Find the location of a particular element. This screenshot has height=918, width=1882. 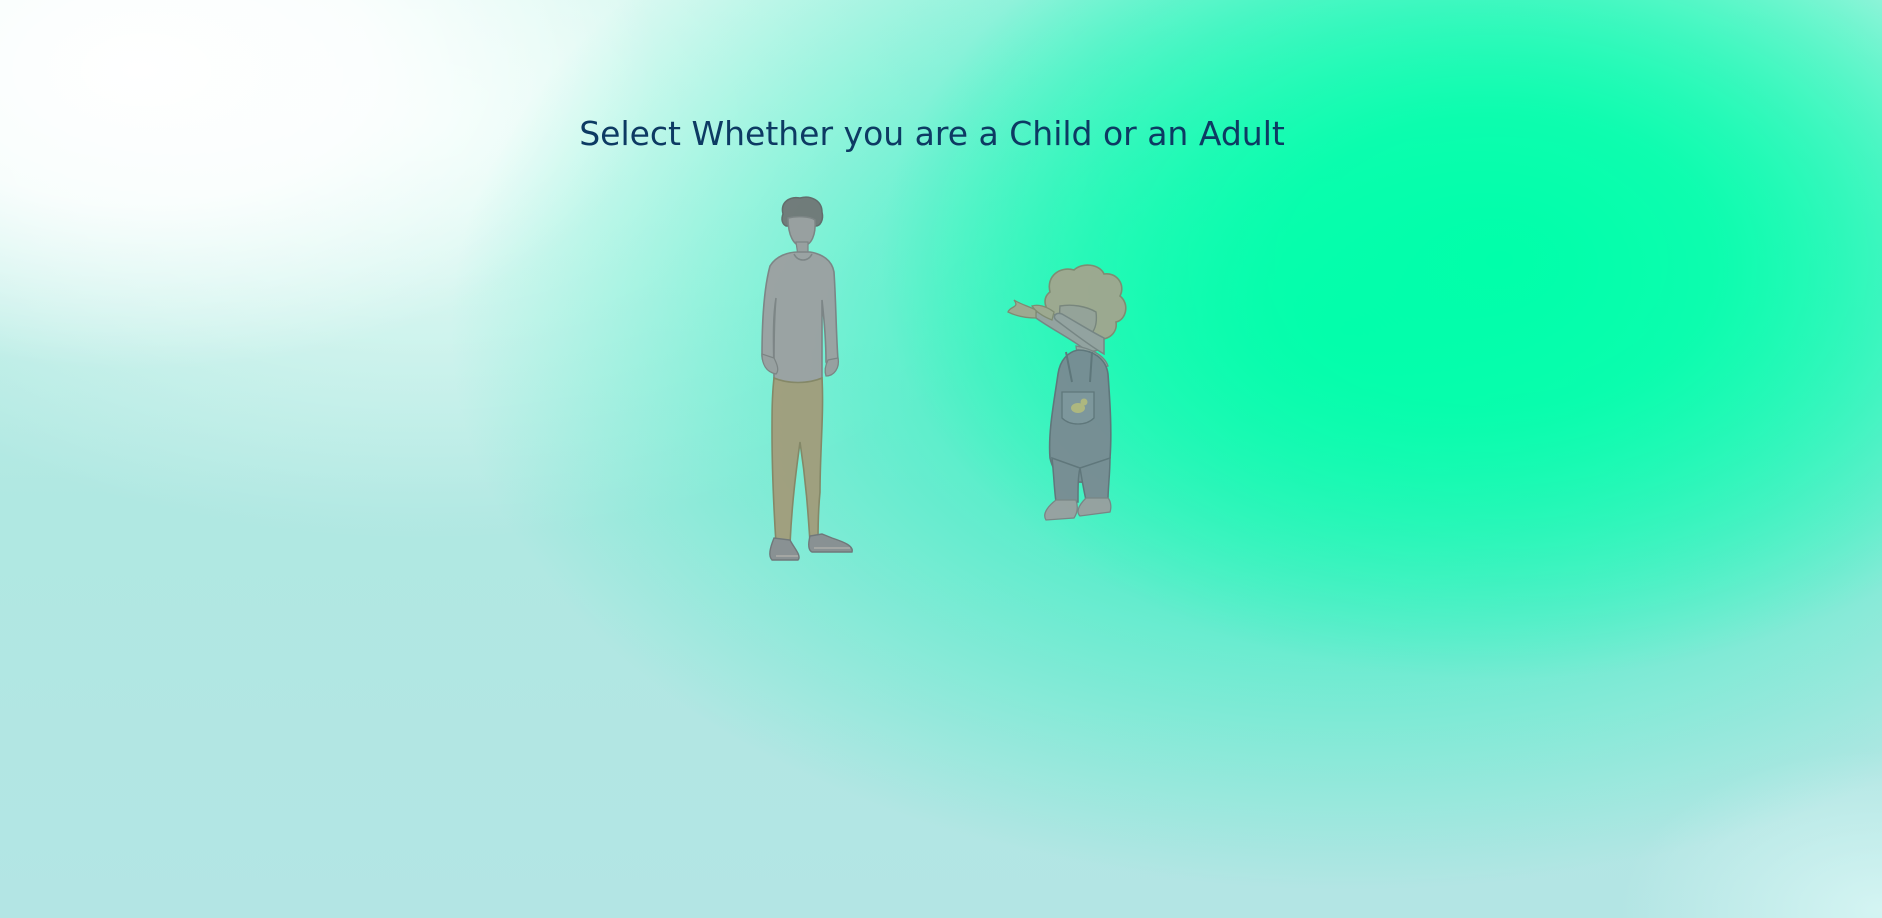

adult-option-button is located at coordinates (801, 378).